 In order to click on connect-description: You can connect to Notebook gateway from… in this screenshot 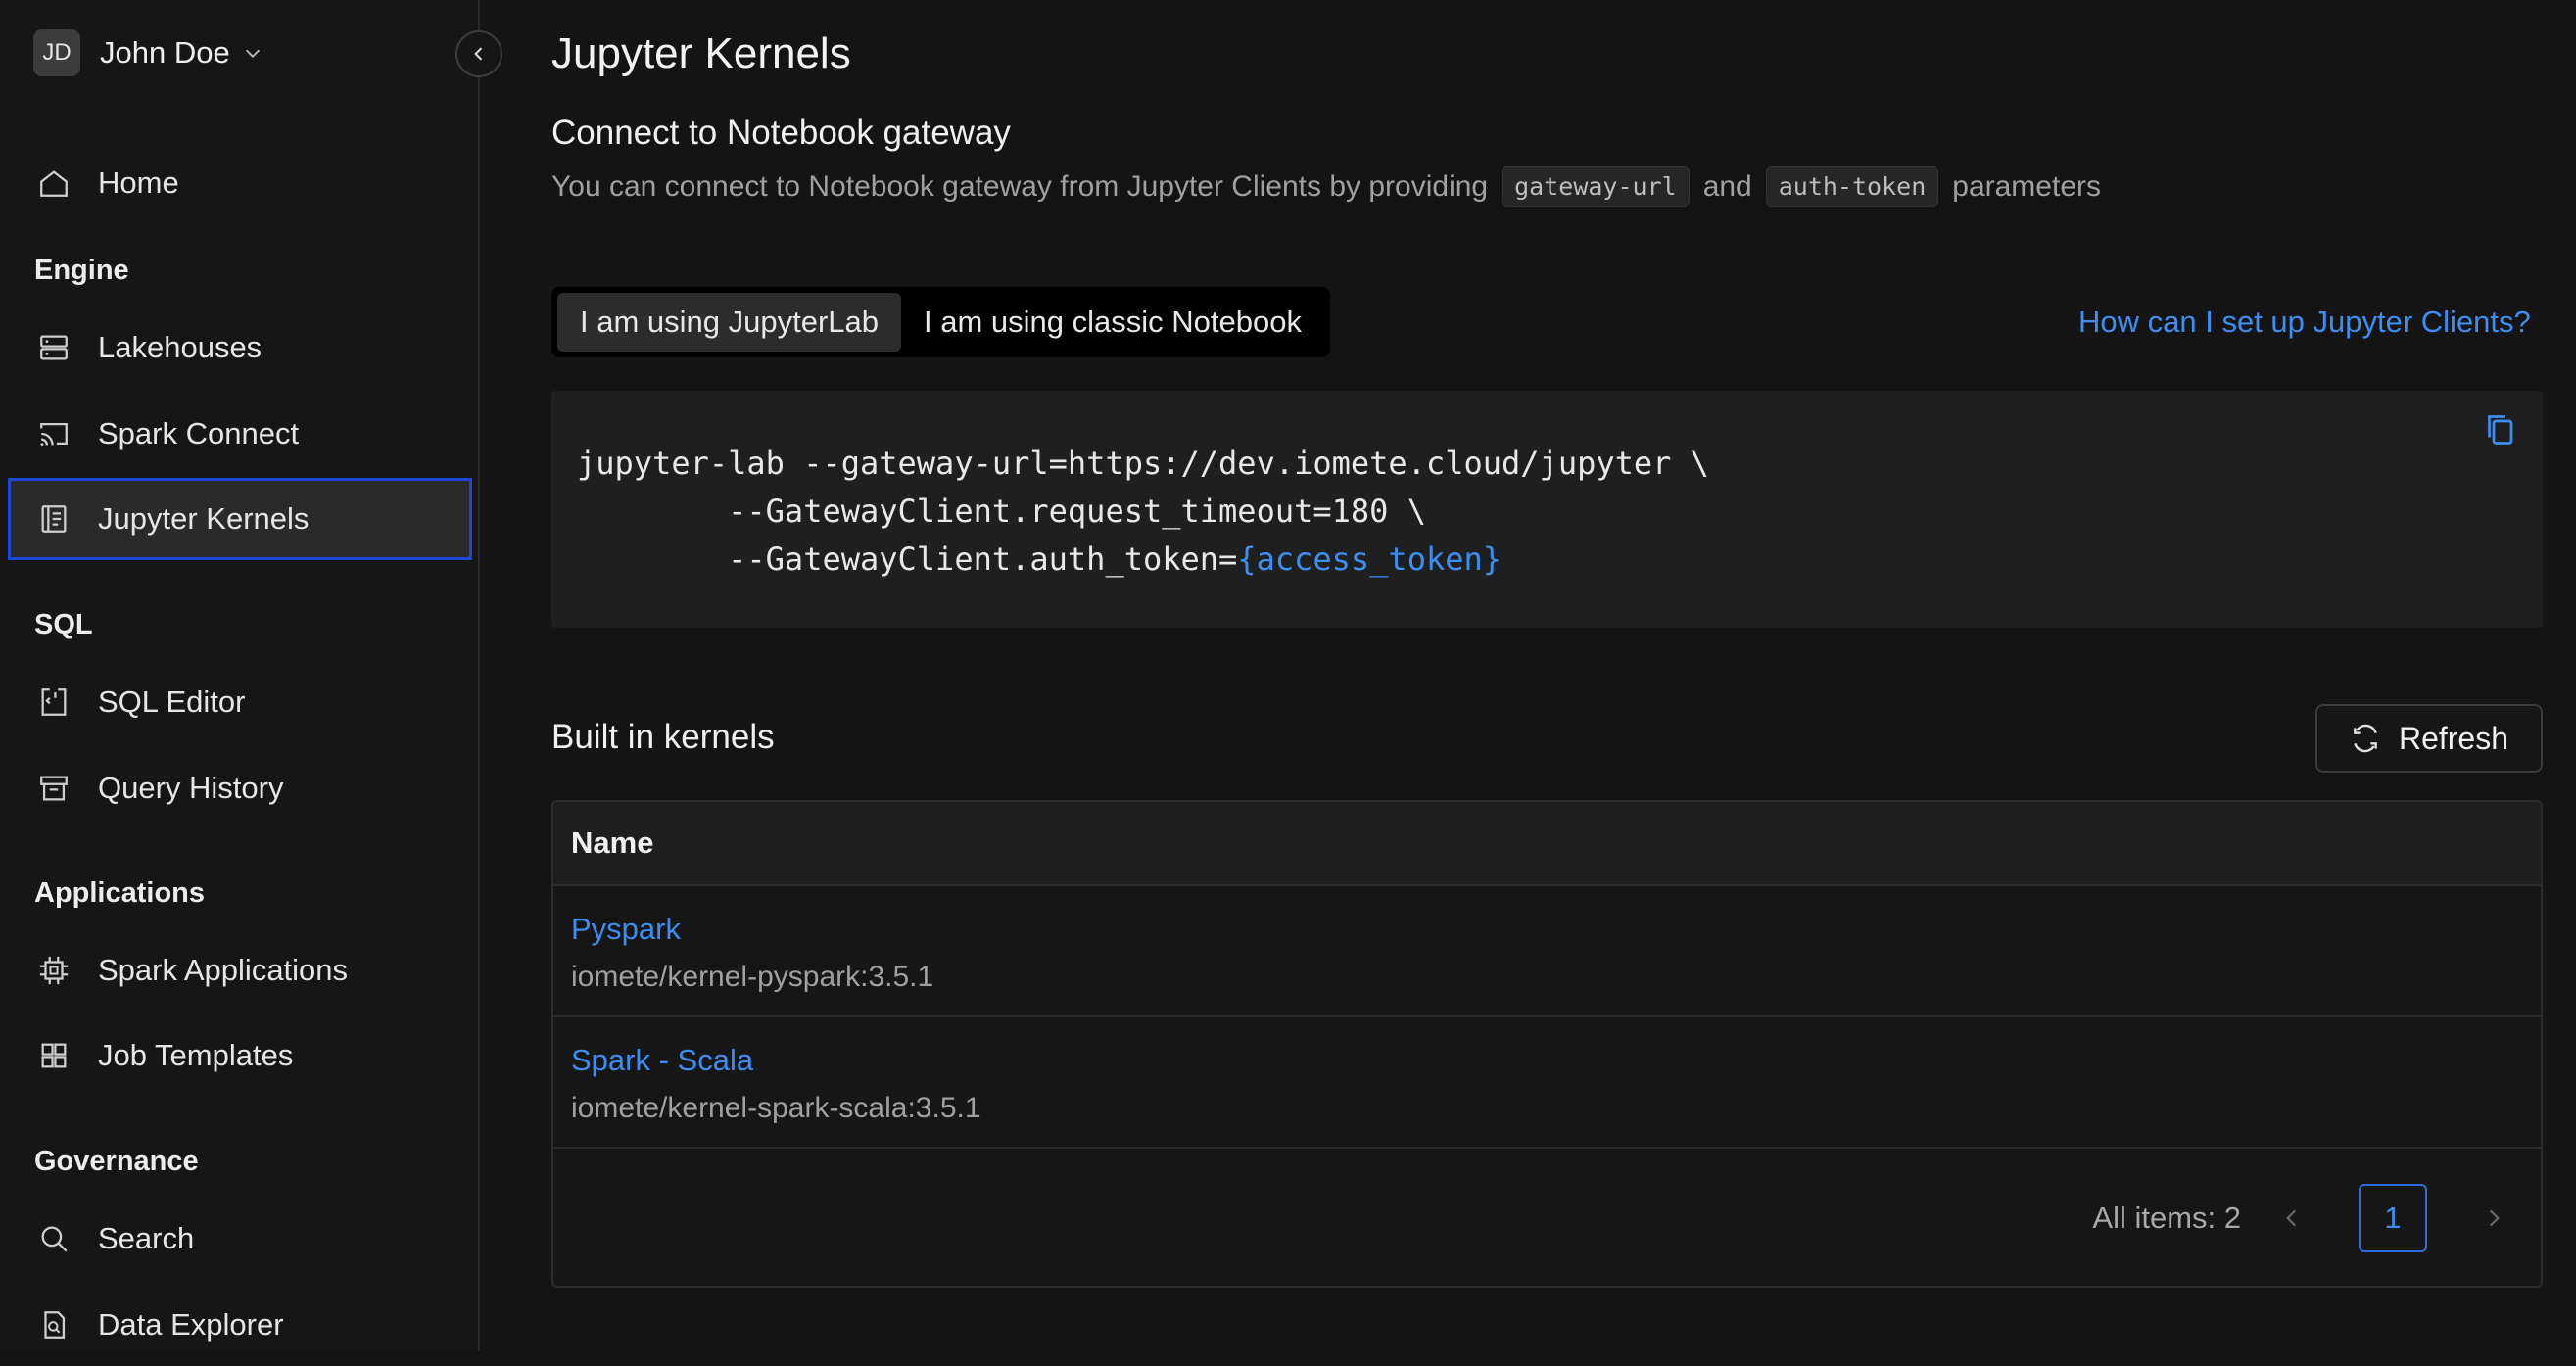, I will do `click(1326, 186)`.